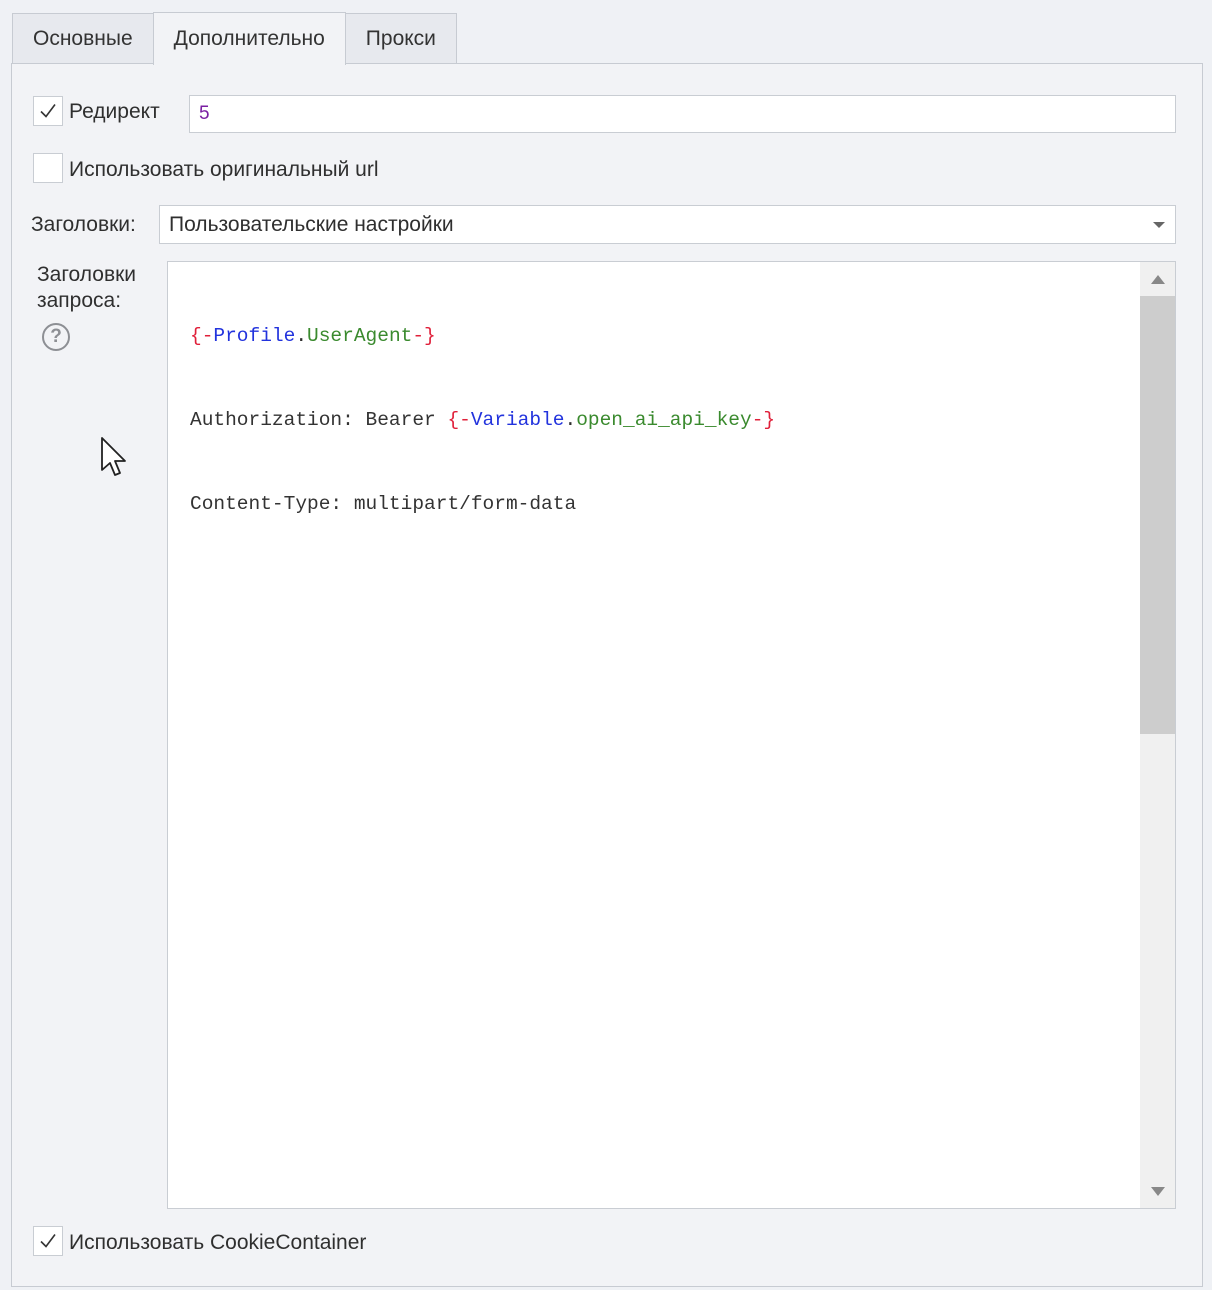 The width and height of the screenshot is (1212, 1290). I want to click on tab-proxy: Прокси, so click(400, 38).